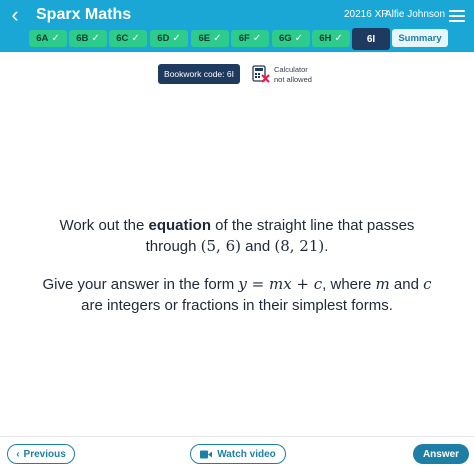 Image resolution: width=474 pixels, height=468 pixels. Describe the element at coordinates (302, 284) in the screenshot. I see `math-op: +` at that location.